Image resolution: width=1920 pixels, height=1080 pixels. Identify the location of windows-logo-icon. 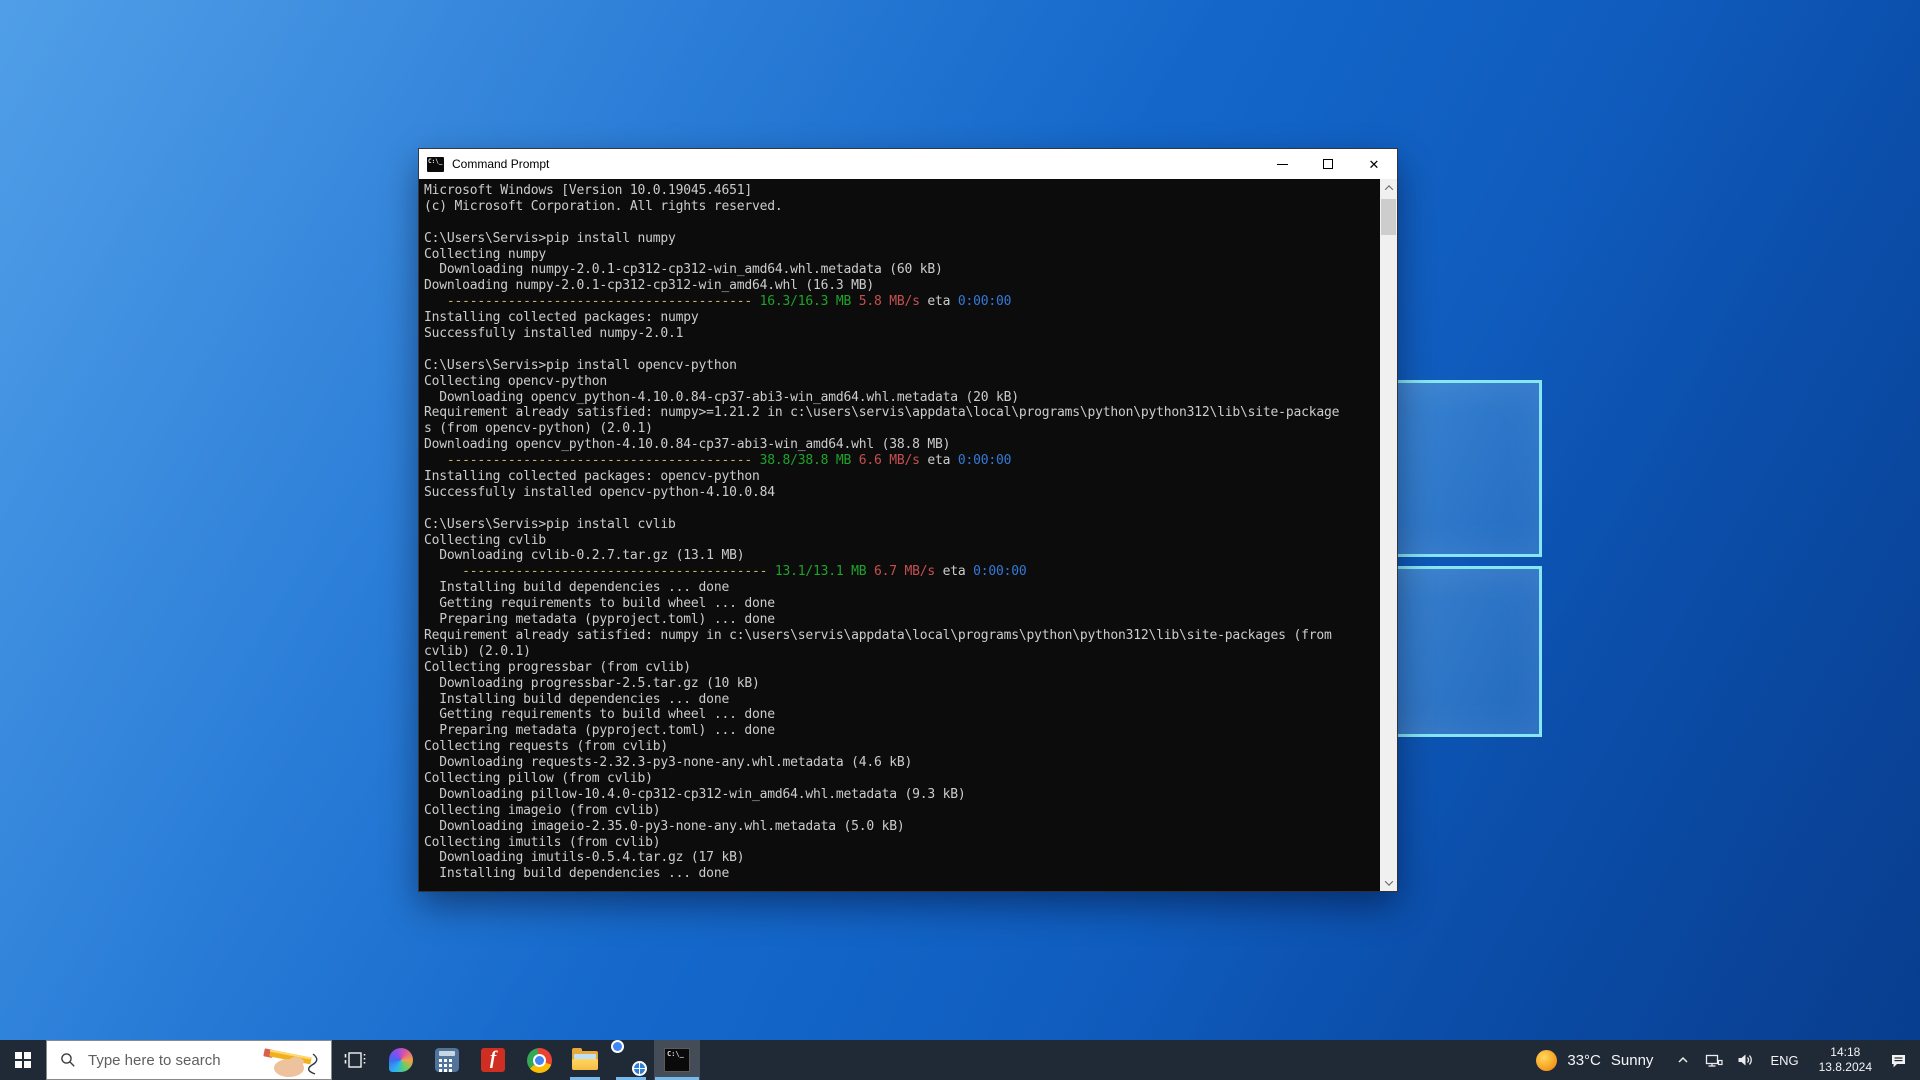
(23, 1060).